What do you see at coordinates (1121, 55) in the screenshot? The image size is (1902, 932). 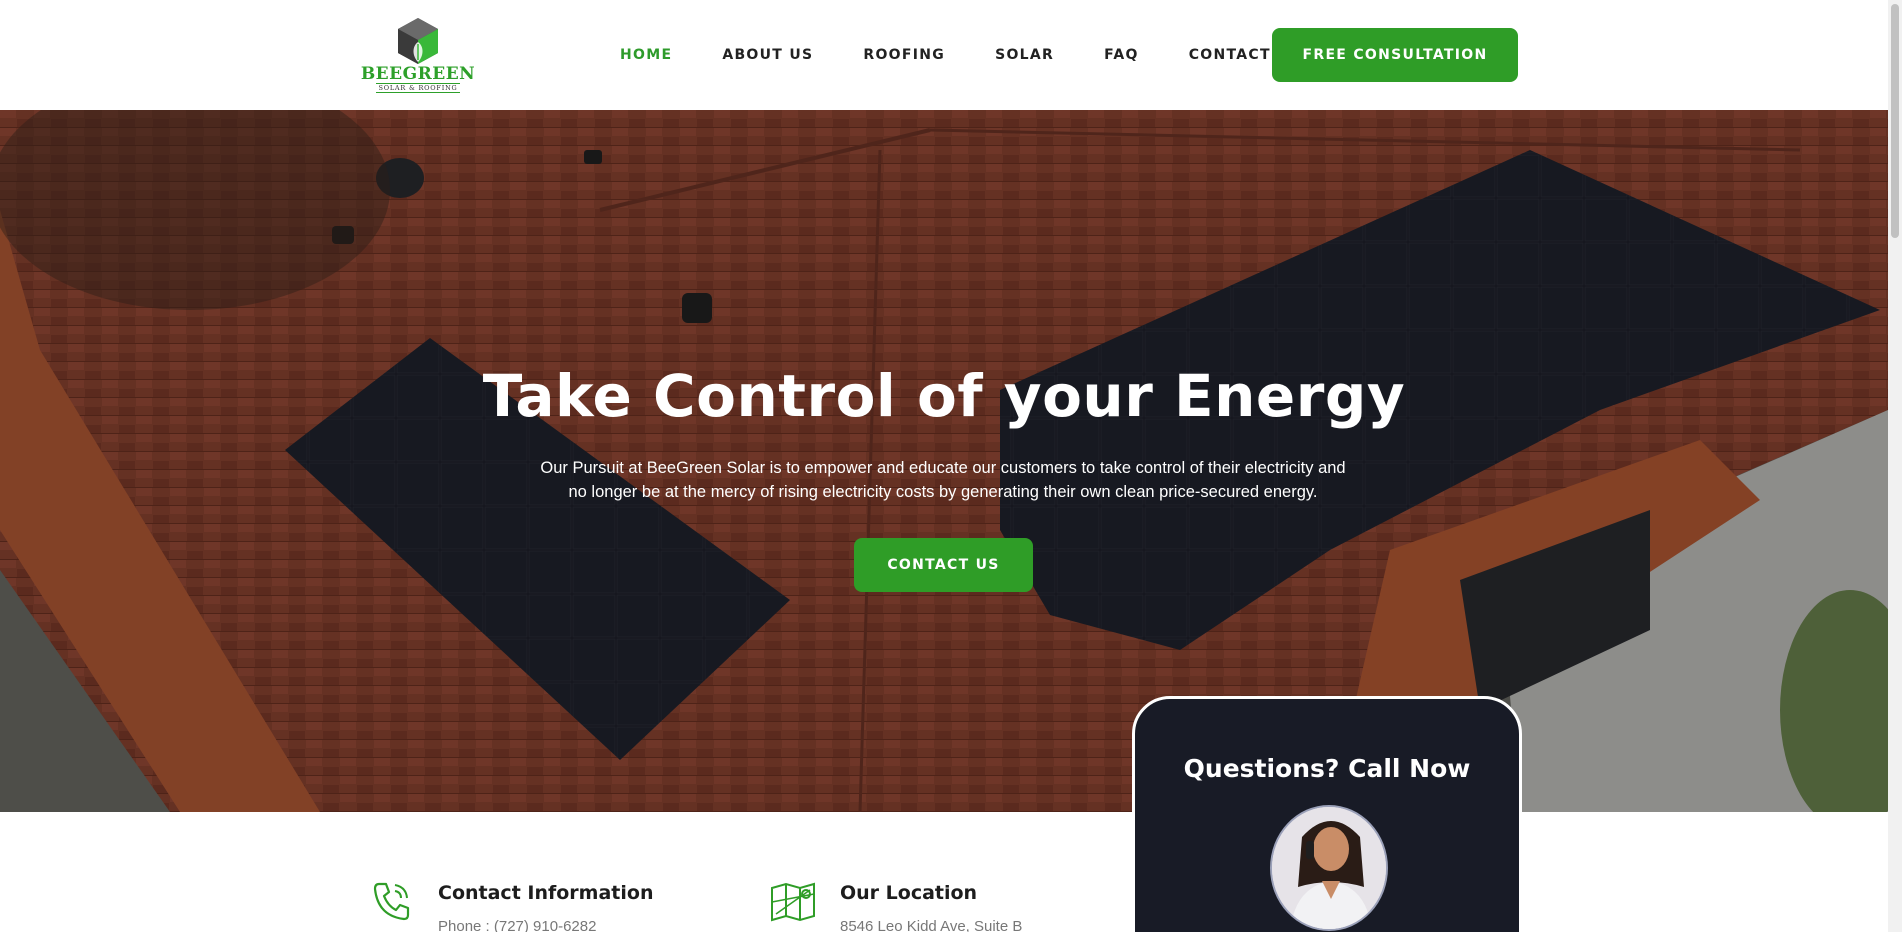 I see `nav-faq: FAQ` at bounding box center [1121, 55].